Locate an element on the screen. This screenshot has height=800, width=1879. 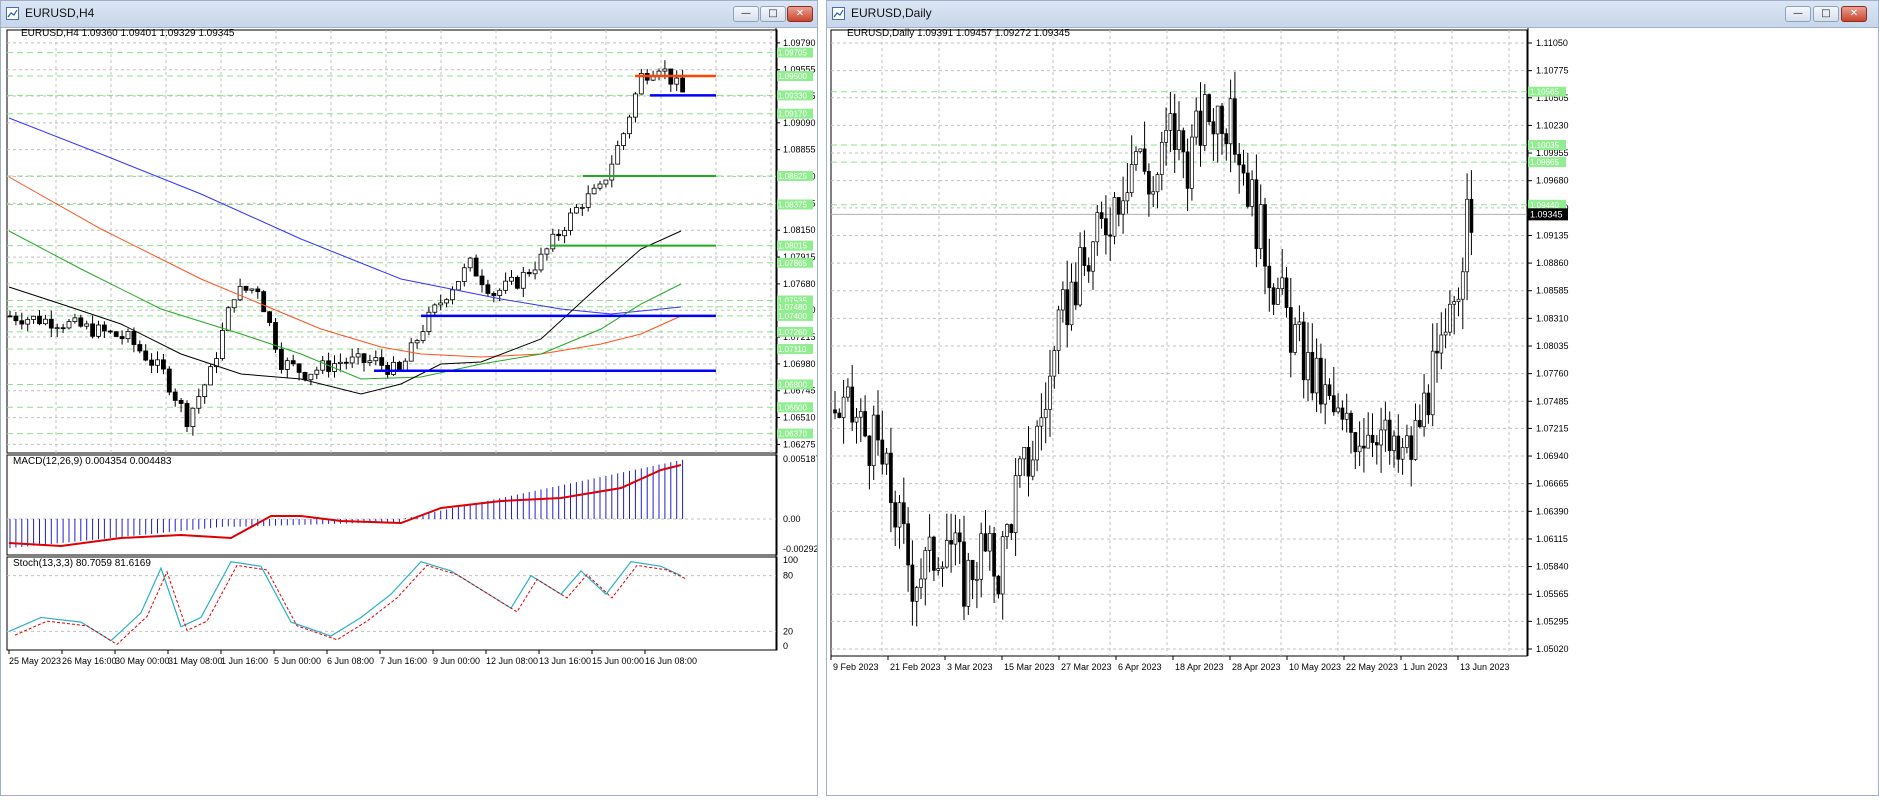
time-axis-label: 9 Feb 2023 is located at coordinates (856, 667).